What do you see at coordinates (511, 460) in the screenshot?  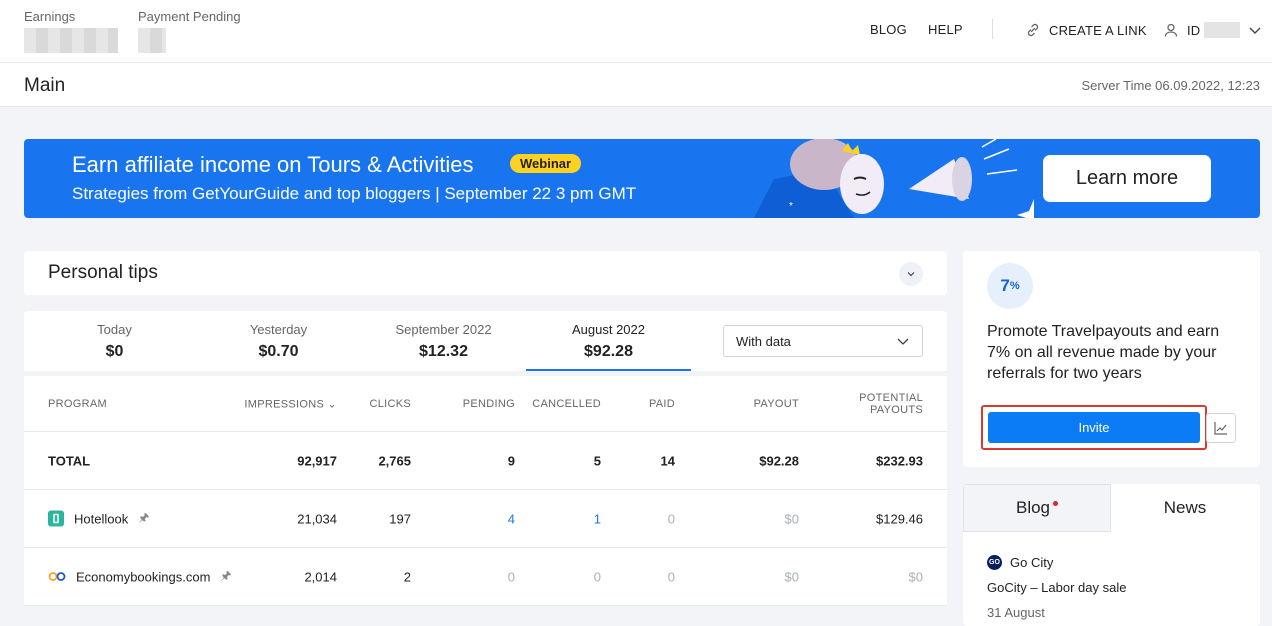 I see `total-pending: 9` at bounding box center [511, 460].